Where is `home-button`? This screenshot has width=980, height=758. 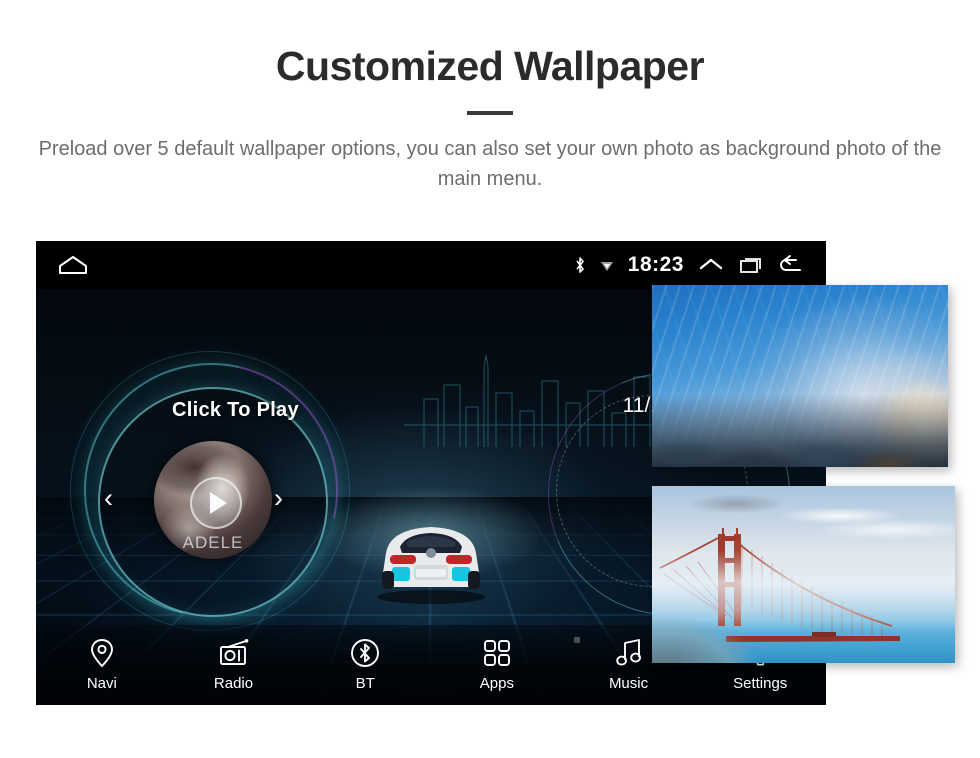 home-button is located at coordinates (73, 265).